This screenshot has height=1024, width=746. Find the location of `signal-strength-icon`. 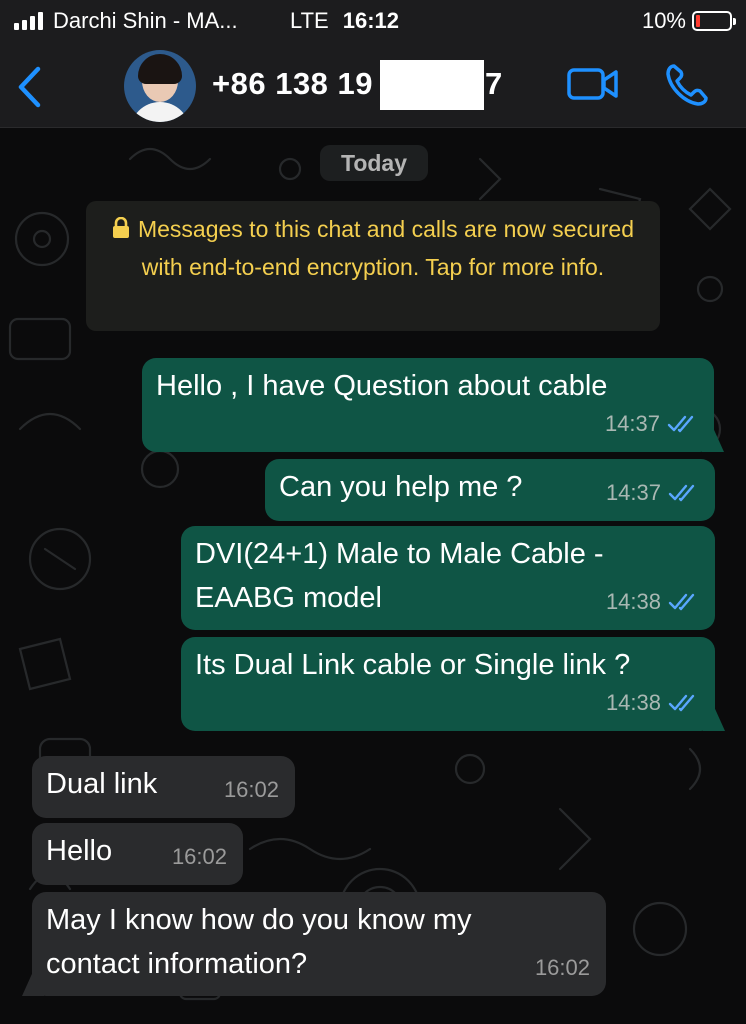

signal-strength-icon is located at coordinates (28, 21).